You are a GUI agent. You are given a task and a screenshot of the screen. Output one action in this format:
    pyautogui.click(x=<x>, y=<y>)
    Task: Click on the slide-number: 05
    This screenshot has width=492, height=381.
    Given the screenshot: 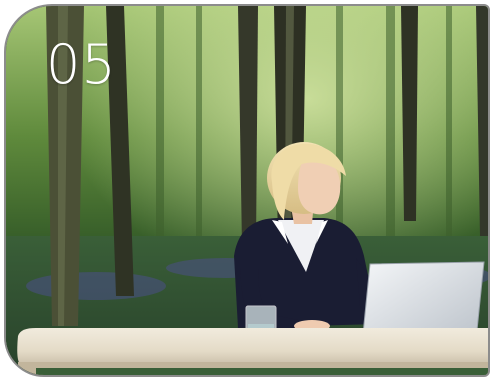 What is the action you would take?
    pyautogui.click(x=81, y=64)
    